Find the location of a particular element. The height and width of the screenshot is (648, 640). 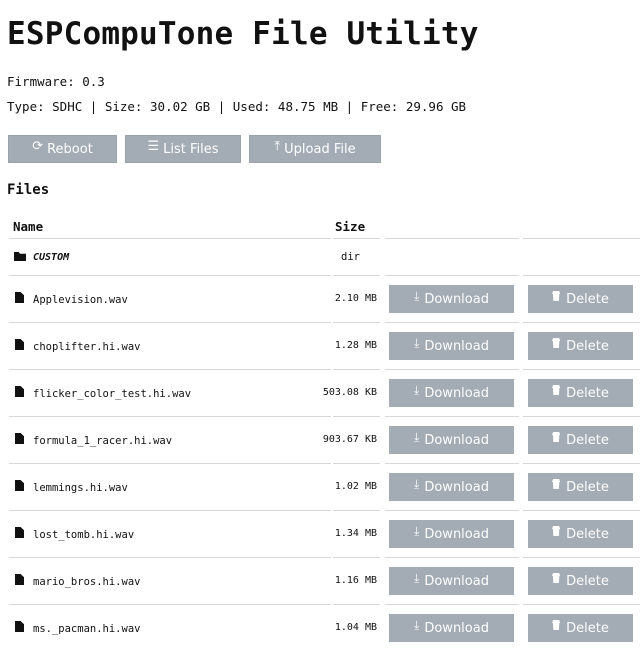

table-row: Applevision.wav 2.10 MB ⤓ Download Delete is located at coordinates (320, 298).